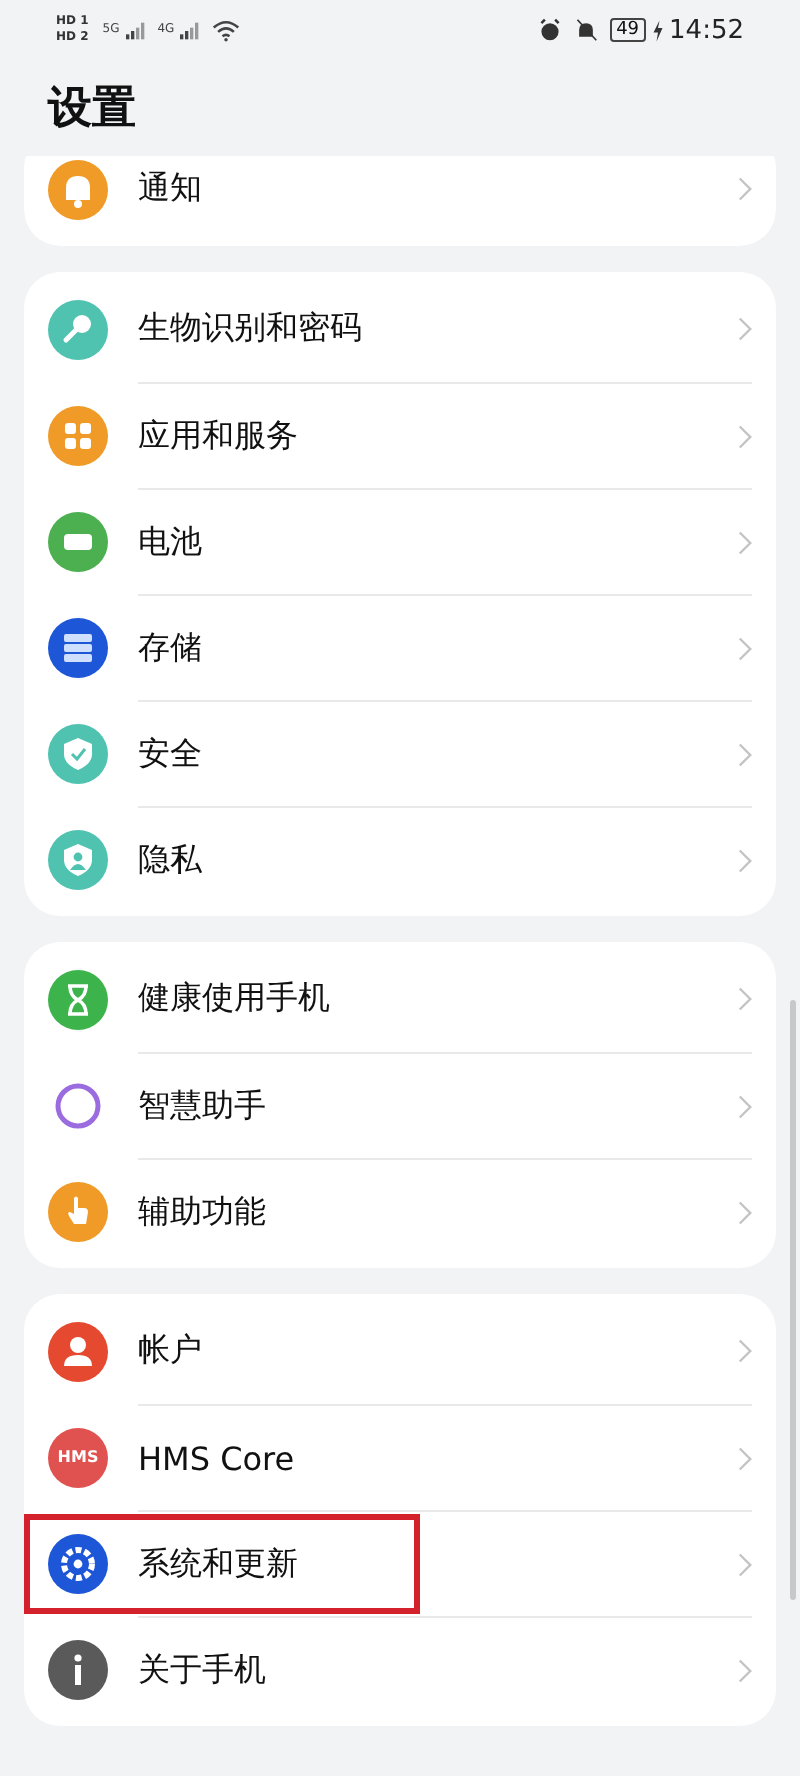  I want to click on settings-row: 安全, so click(400, 753).